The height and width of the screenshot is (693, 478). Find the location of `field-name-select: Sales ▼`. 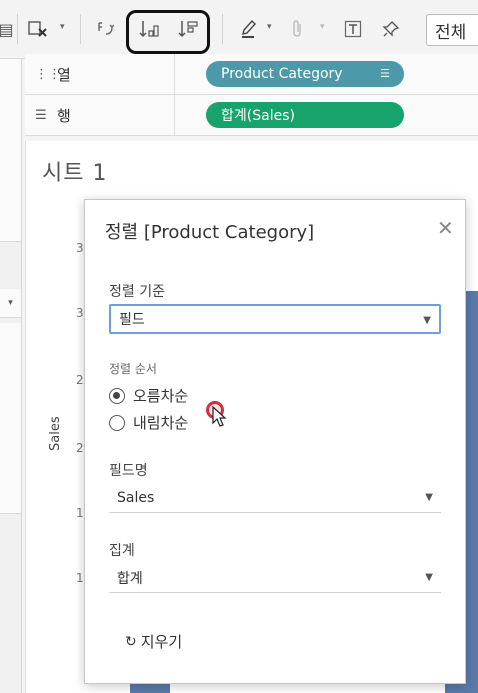

field-name-select: Sales ▼ is located at coordinates (275, 498).